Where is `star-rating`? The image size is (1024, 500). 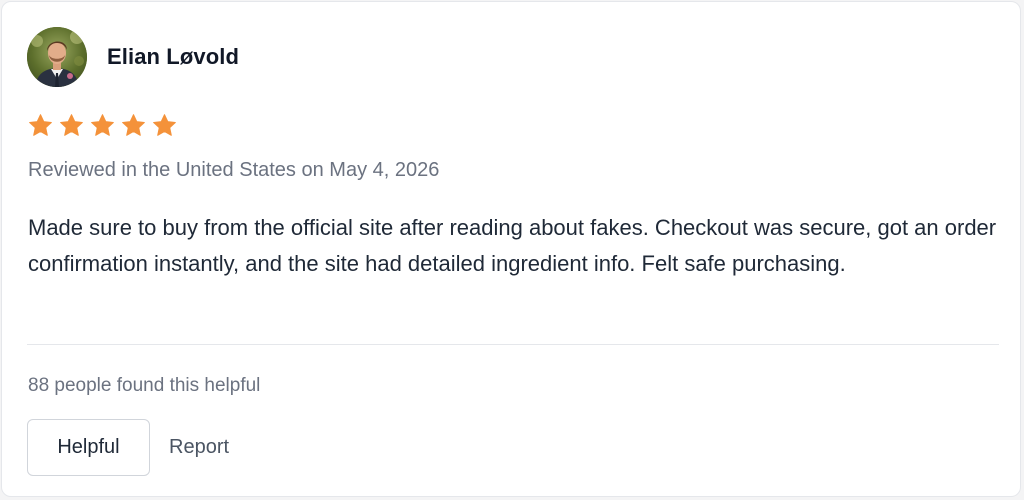 star-rating is located at coordinates (102, 125).